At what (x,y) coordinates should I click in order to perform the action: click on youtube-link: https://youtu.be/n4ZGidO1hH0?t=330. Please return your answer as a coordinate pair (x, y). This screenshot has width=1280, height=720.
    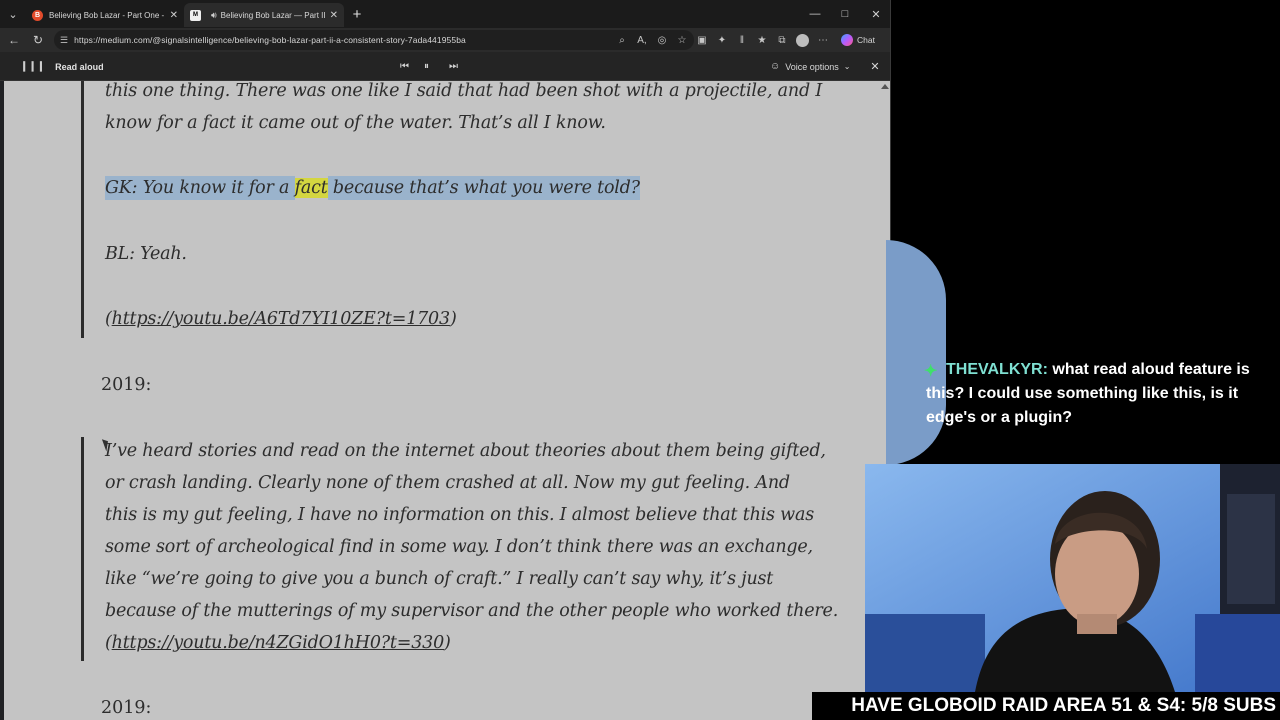
    Looking at the image, I should click on (278, 643).